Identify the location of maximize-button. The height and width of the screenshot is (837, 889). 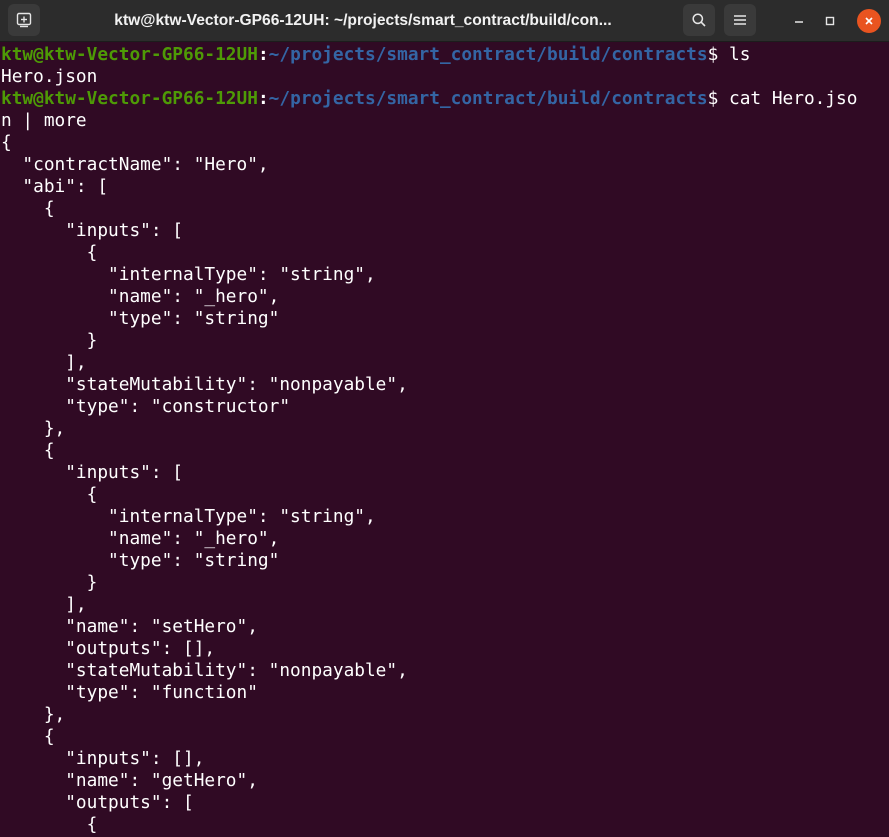
(830, 21).